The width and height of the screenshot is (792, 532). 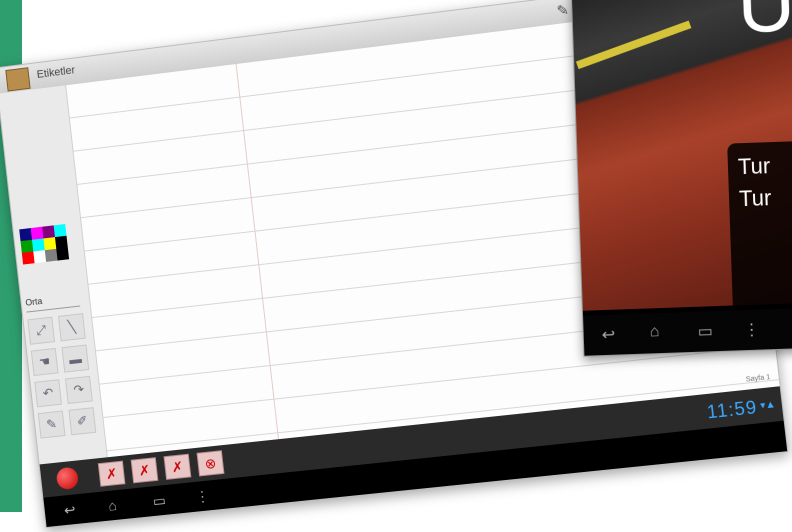 I want to click on paper-margin-line, so click(x=257, y=251).